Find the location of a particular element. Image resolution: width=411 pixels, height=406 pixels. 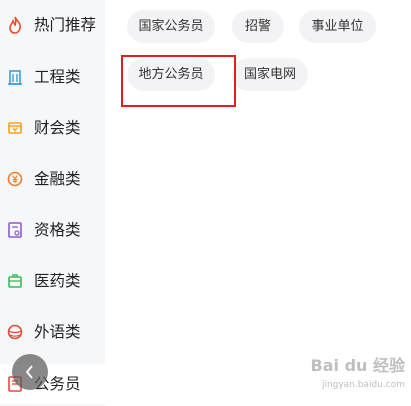

sidebar-item-medicine: 医药类 is located at coordinates (52, 281).